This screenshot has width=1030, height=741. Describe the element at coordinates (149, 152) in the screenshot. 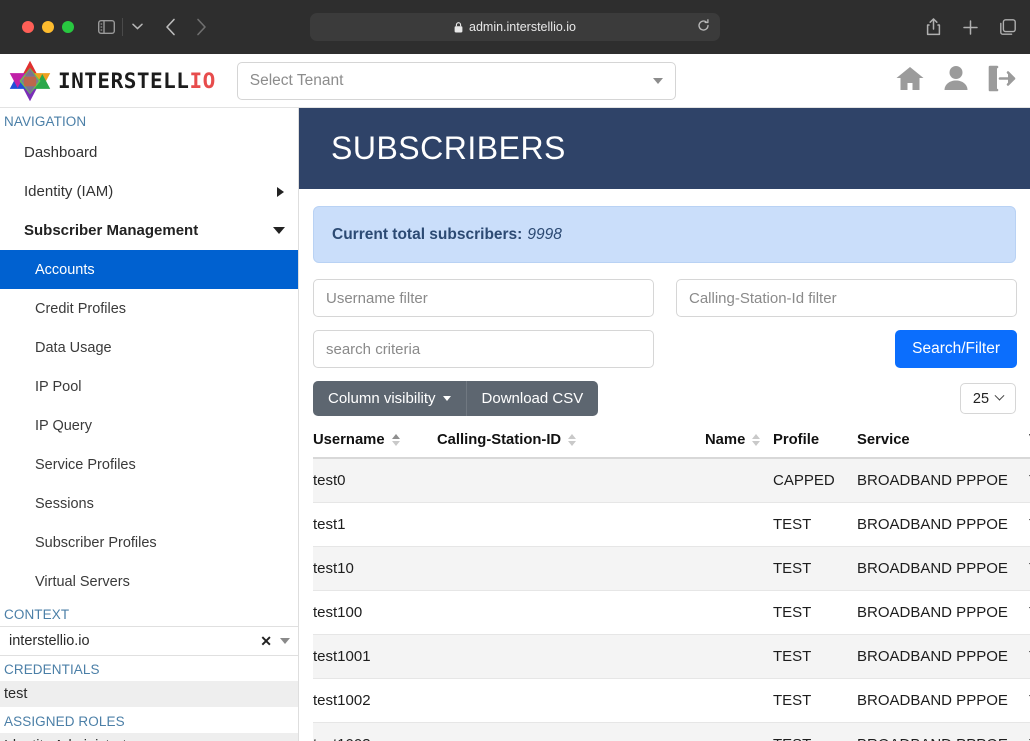

I see `sidebar-item-dashboard: Dashboard` at that location.